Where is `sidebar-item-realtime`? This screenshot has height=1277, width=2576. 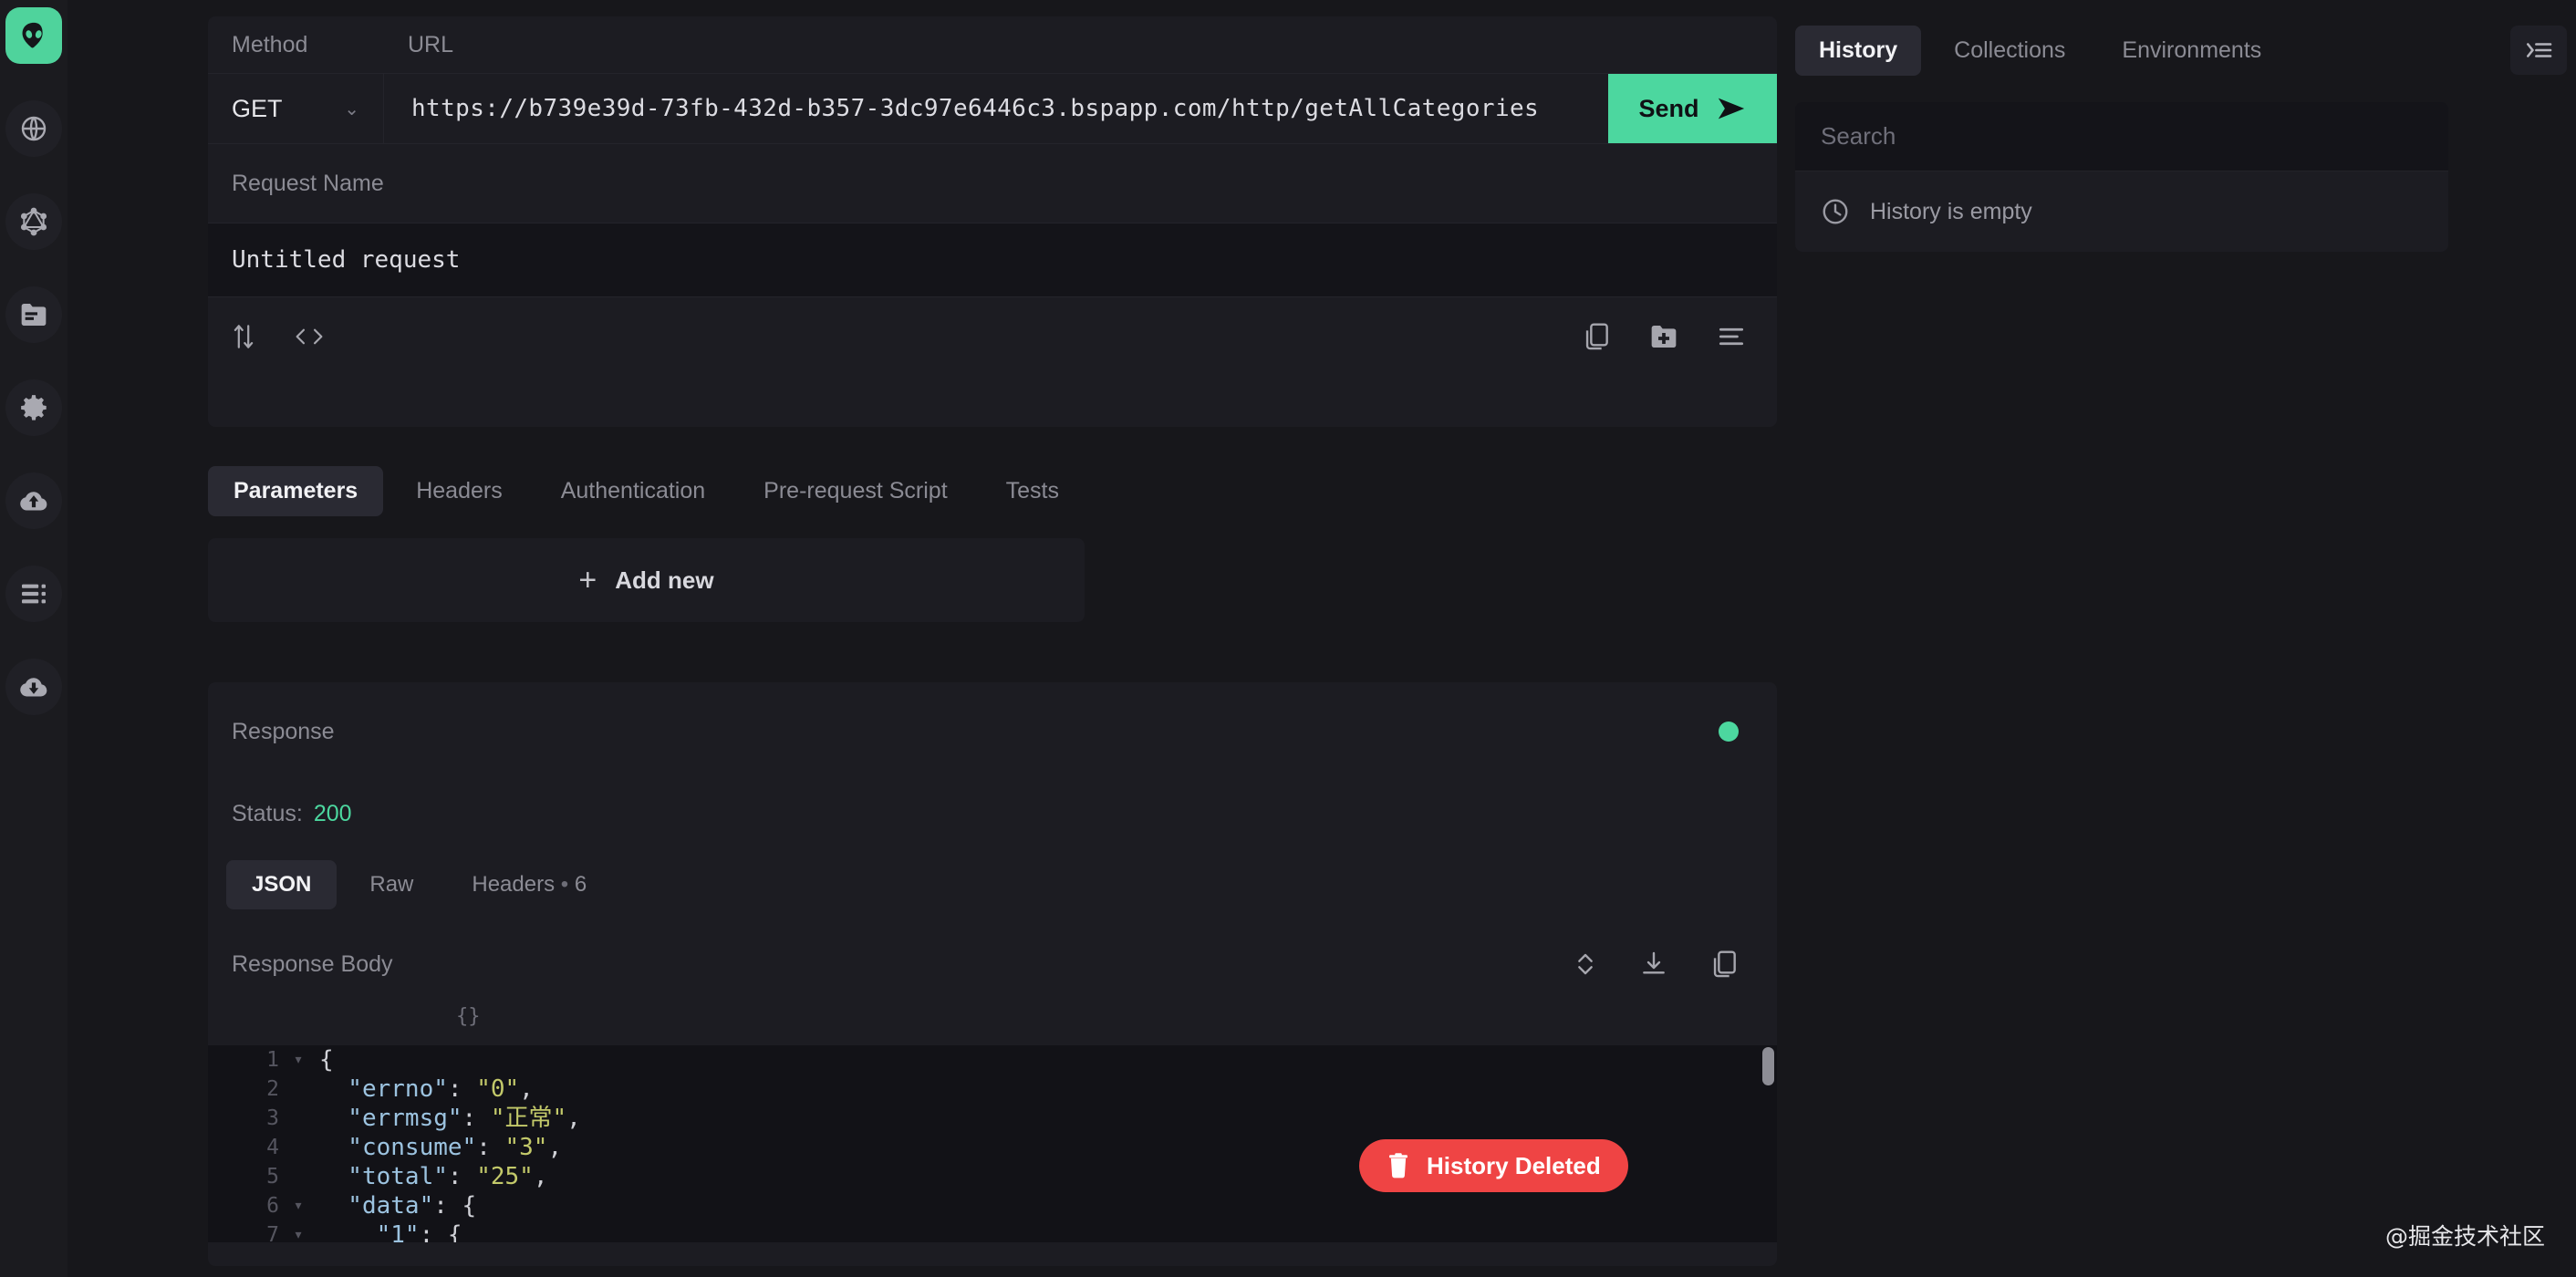
sidebar-item-realtime is located at coordinates (33, 314).